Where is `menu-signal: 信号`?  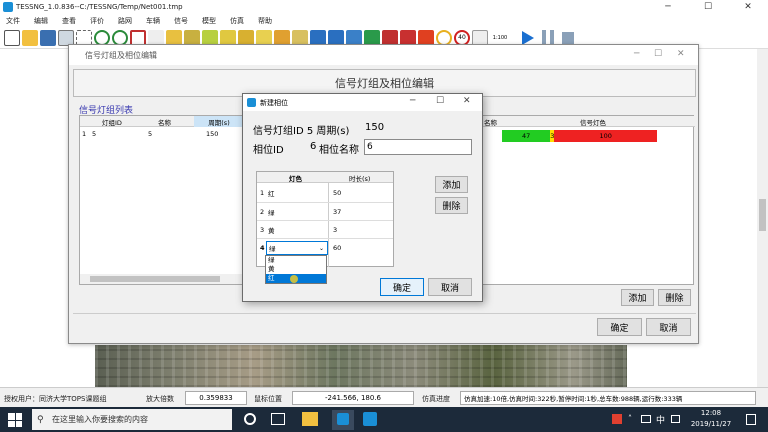
menu-signal: 信号 is located at coordinates (181, 21).